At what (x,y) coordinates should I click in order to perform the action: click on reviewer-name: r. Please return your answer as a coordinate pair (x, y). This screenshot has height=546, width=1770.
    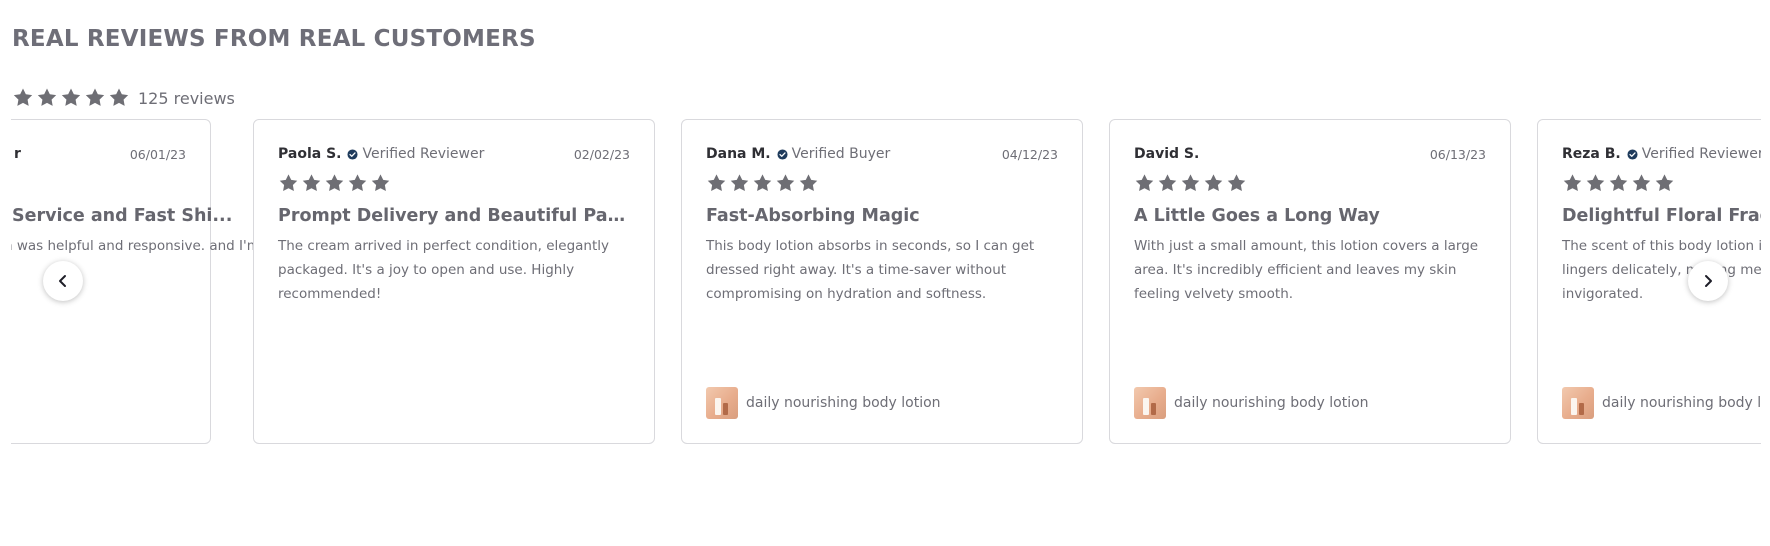
    Looking at the image, I should click on (17, 154).